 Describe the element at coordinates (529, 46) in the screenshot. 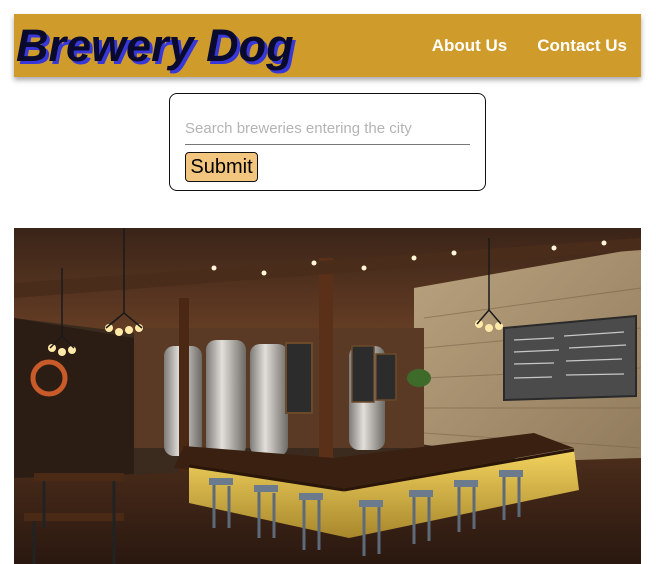

I see `nav-links: About Us Contact Us` at that location.